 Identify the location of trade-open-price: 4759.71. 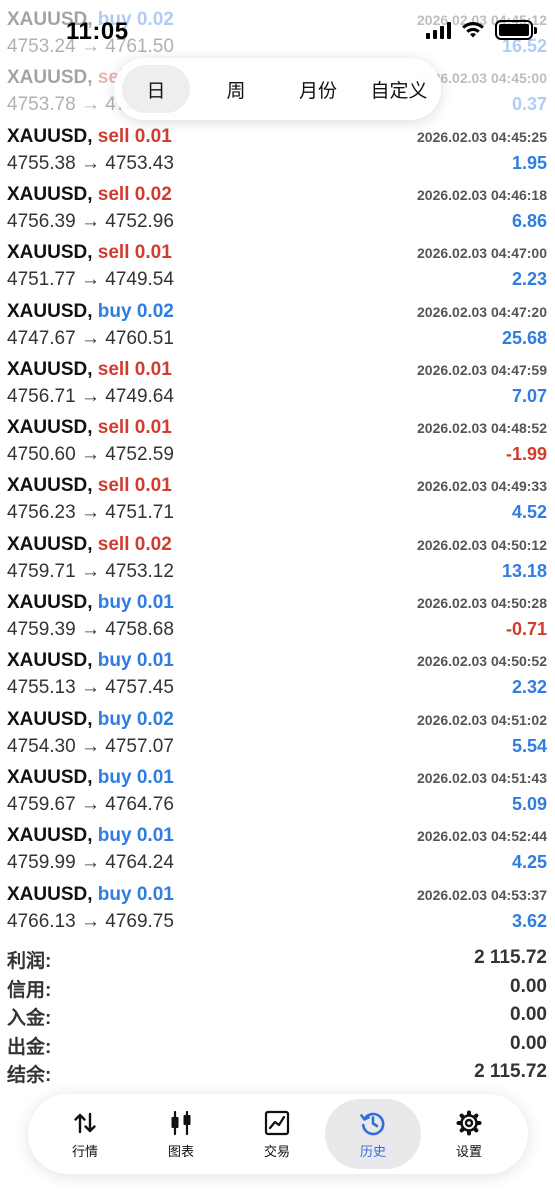
(41, 571).